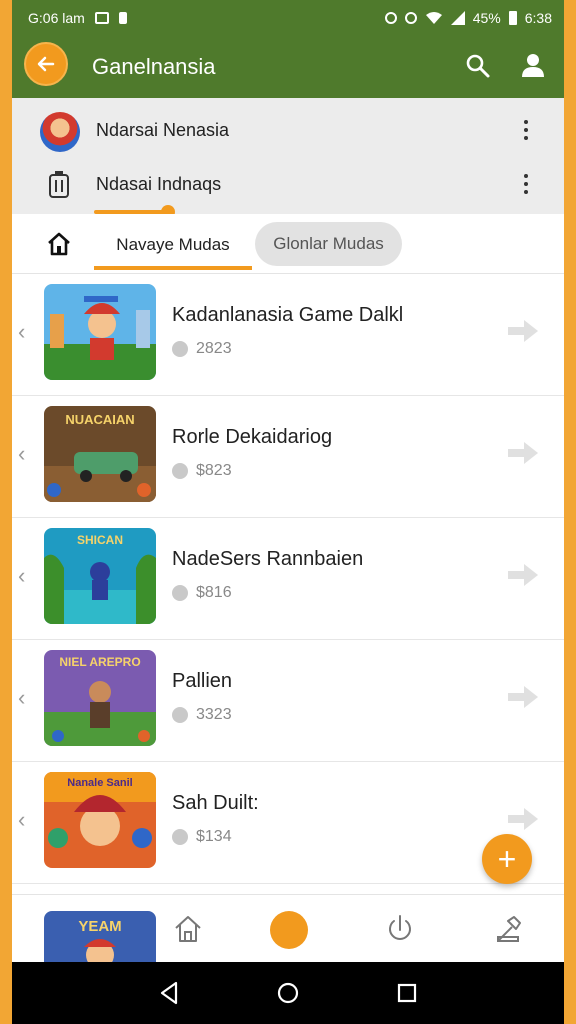 Image resolution: width=576 pixels, height=1024 pixels. Describe the element at coordinates (100, 937) in the screenshot. I see `game-thumbnail: YEAM` at that location.